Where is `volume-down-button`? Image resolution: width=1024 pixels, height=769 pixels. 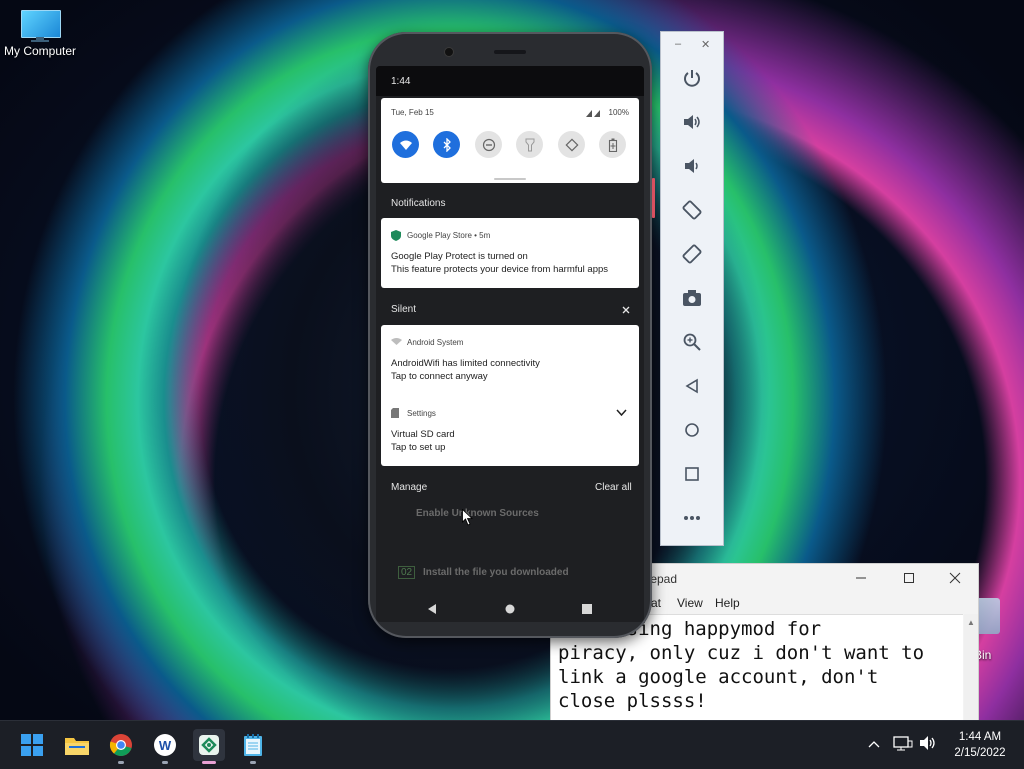
volume-down-button is located at coordinates (692, 166).